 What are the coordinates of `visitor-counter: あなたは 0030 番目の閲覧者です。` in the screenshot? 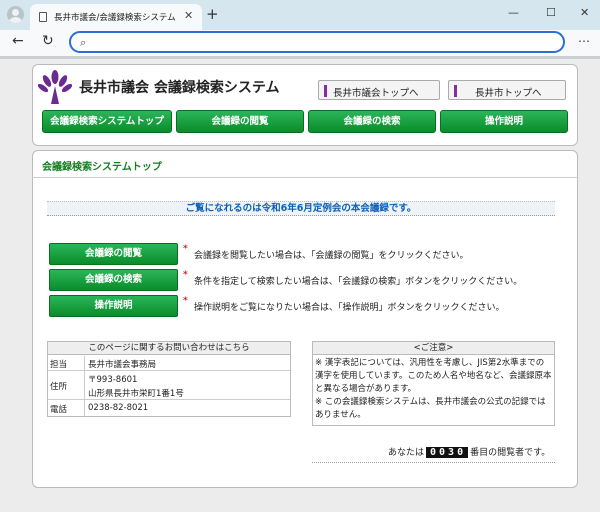 It's located at (469, 451).